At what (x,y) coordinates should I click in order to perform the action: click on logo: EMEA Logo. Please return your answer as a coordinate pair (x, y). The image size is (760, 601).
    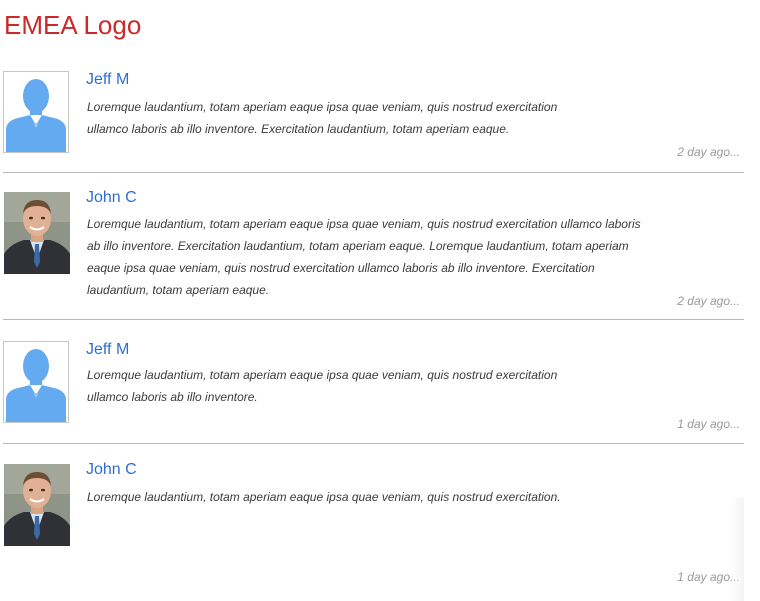
    Looking at the image, I should click on (72, 25).